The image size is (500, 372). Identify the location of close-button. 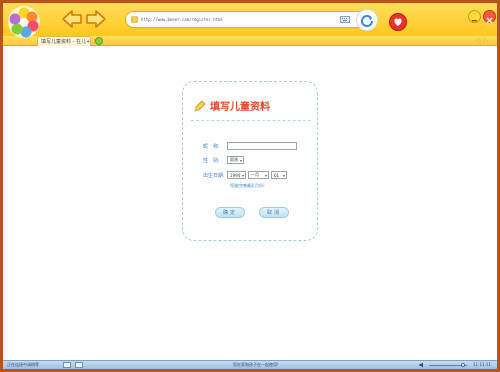
(489, 17).